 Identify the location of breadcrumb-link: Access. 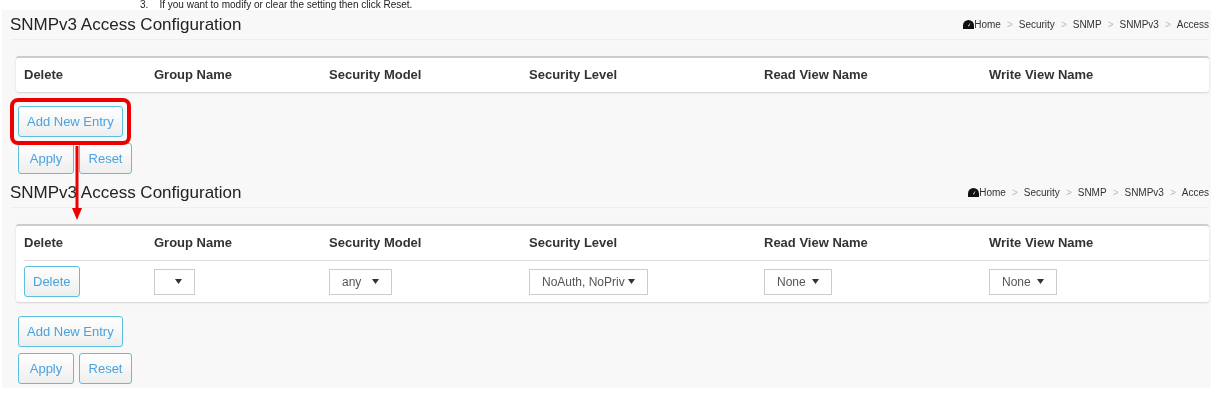
(1192, 24).